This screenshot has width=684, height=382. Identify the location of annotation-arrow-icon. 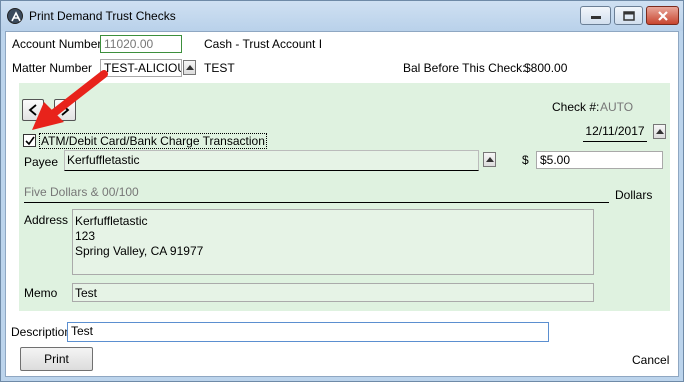
(70, 100).